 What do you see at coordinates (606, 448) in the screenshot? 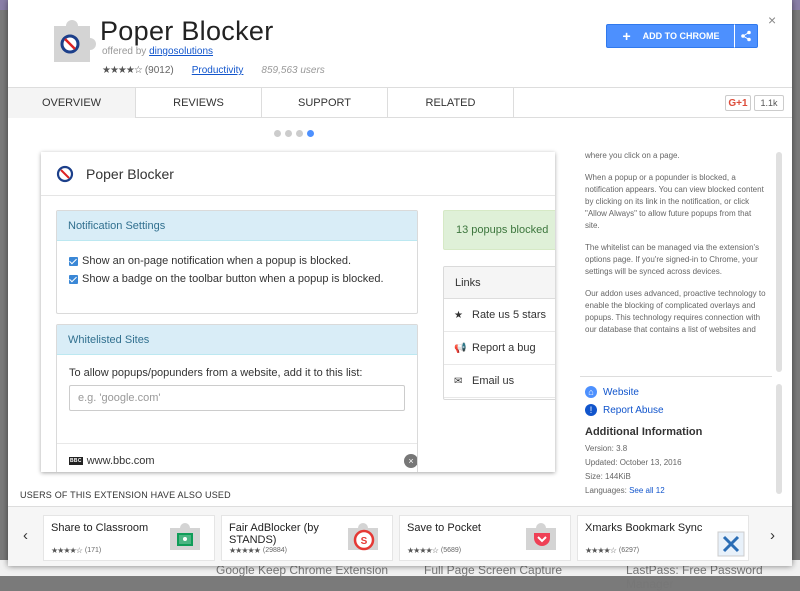
I see `version-info: Version: 3.8` at bounding box center [606, 448].